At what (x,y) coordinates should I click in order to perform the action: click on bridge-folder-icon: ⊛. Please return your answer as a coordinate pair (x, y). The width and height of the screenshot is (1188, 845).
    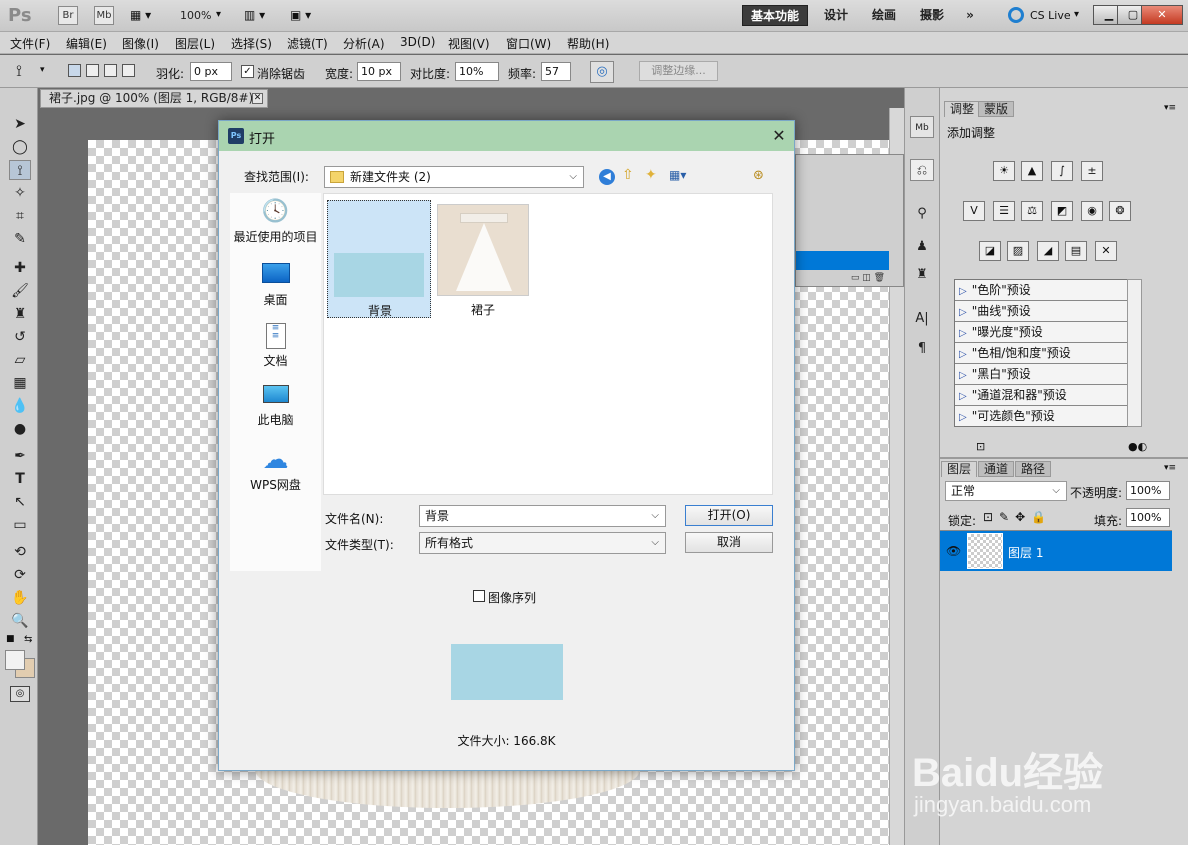
    Looking at the image, I should click on (758, 175).